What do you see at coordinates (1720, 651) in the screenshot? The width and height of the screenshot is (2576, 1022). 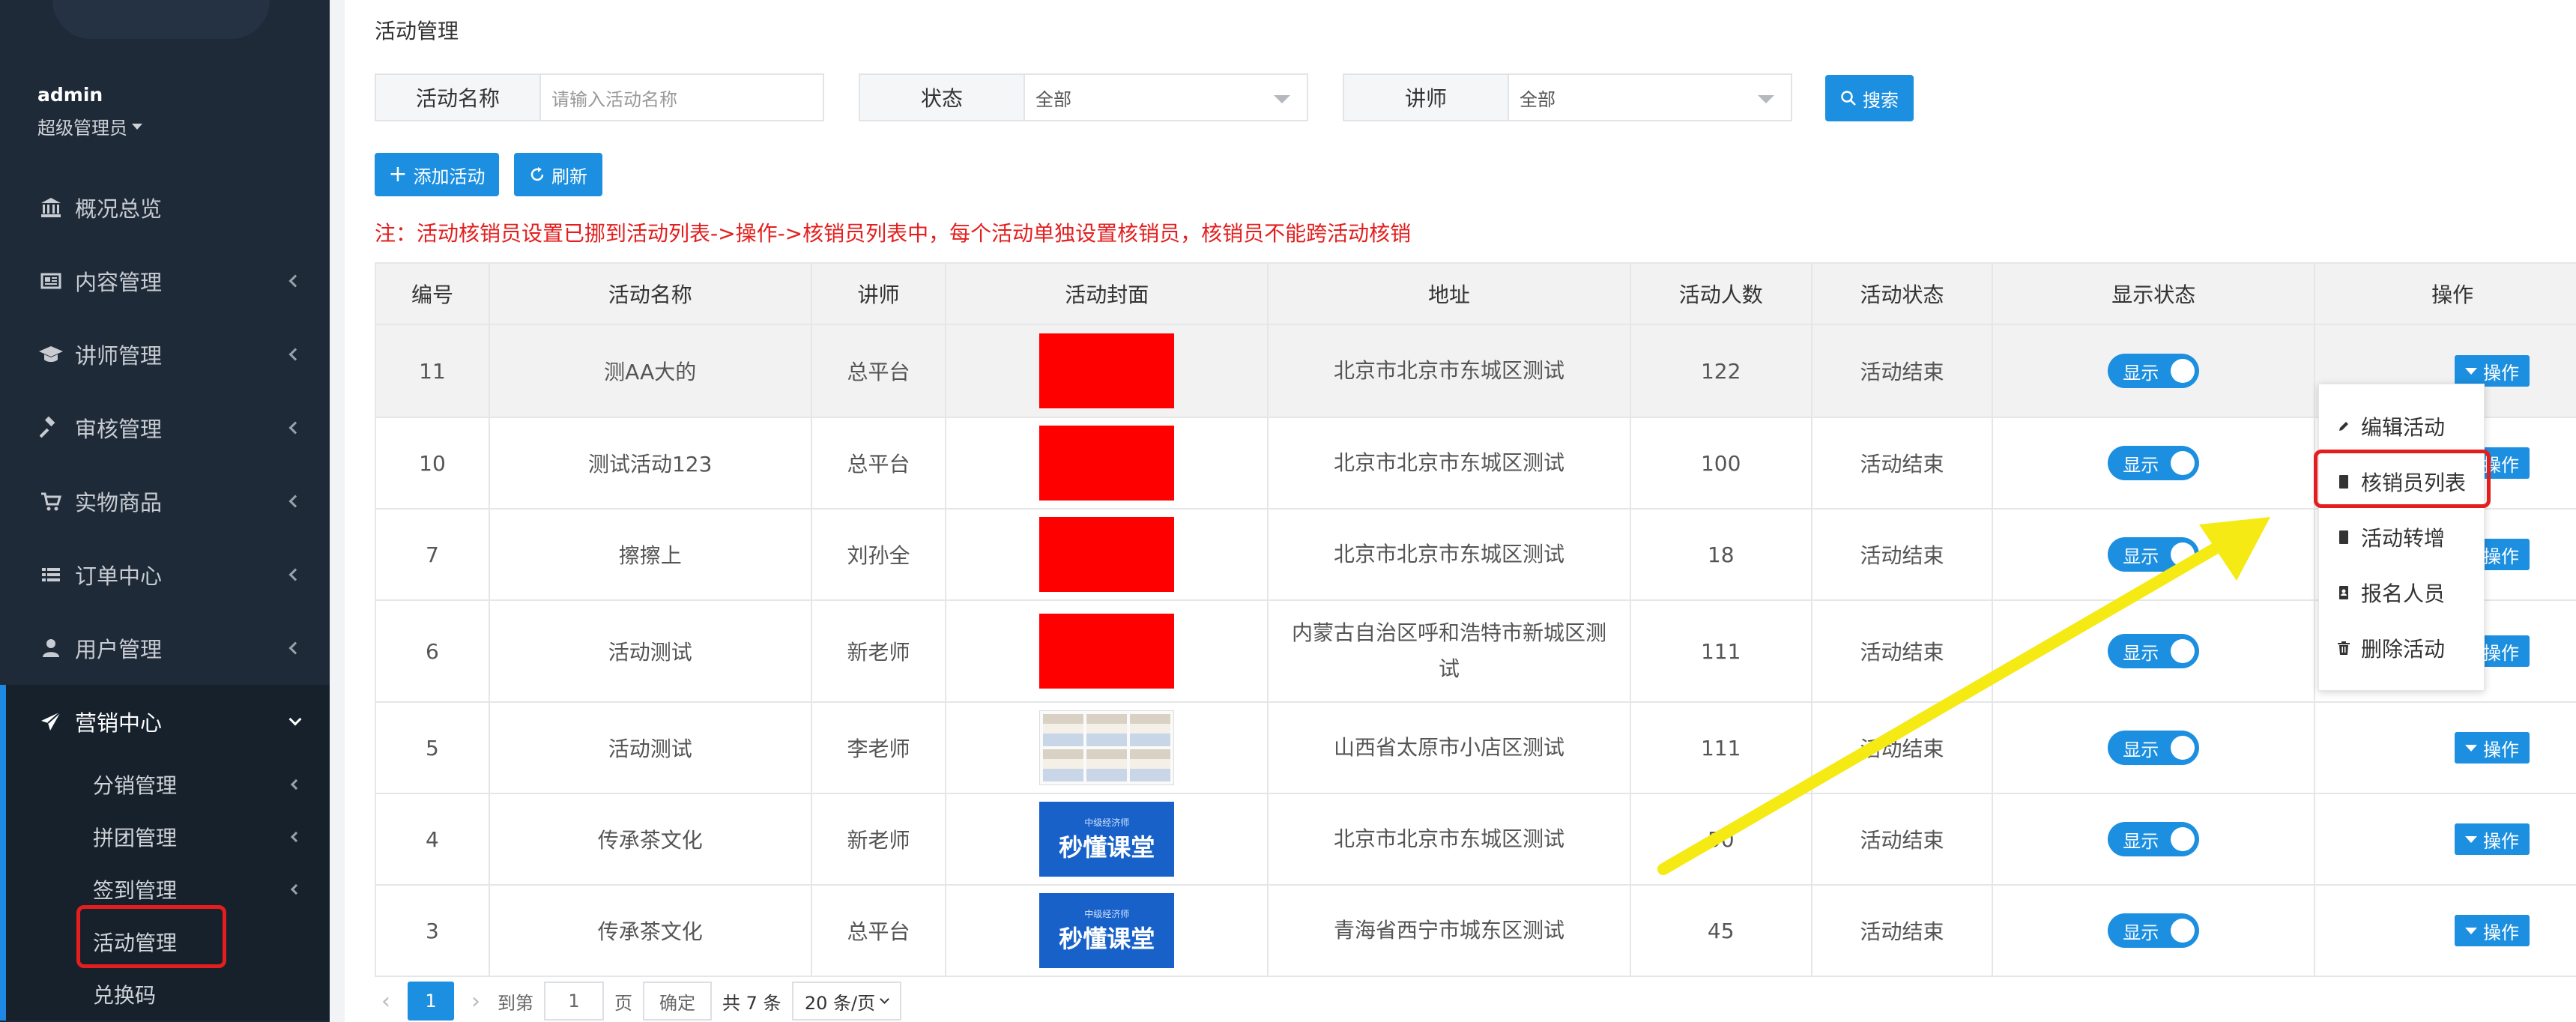 I see `cell-count: 111` at bounding box center [1720, 651].